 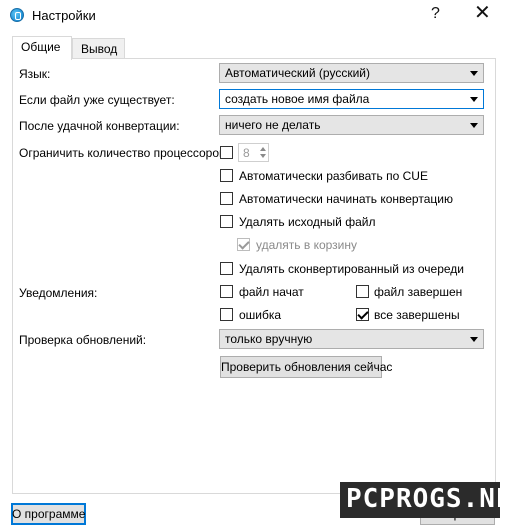 What do you see at coordinates (226, 268) in the screenshot?
I see `remove-from-queue-checkbox` at bounding box center [226, 268].